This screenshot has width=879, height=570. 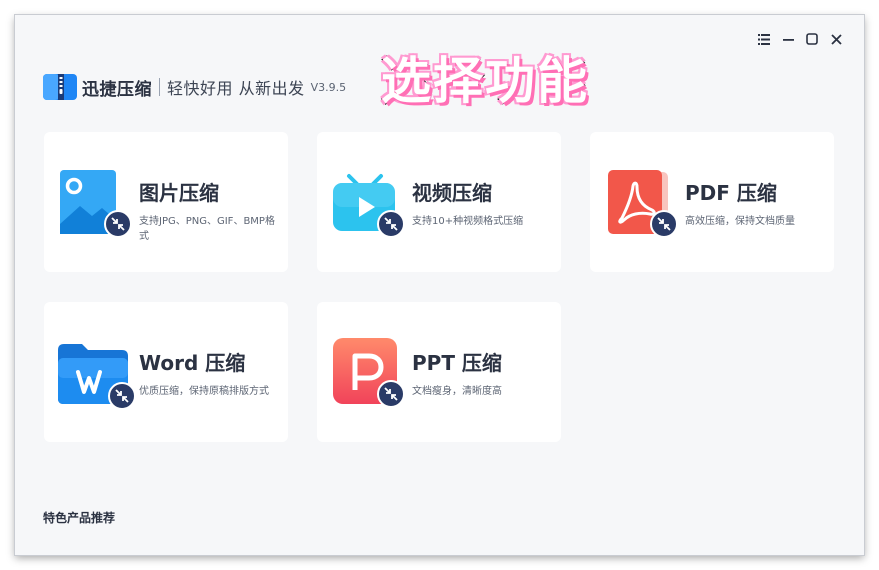 I want to click on card-image-compress: 图片压缩 支持JPG、PNG、GIF、BMP格式, so click(x=166, y=202).